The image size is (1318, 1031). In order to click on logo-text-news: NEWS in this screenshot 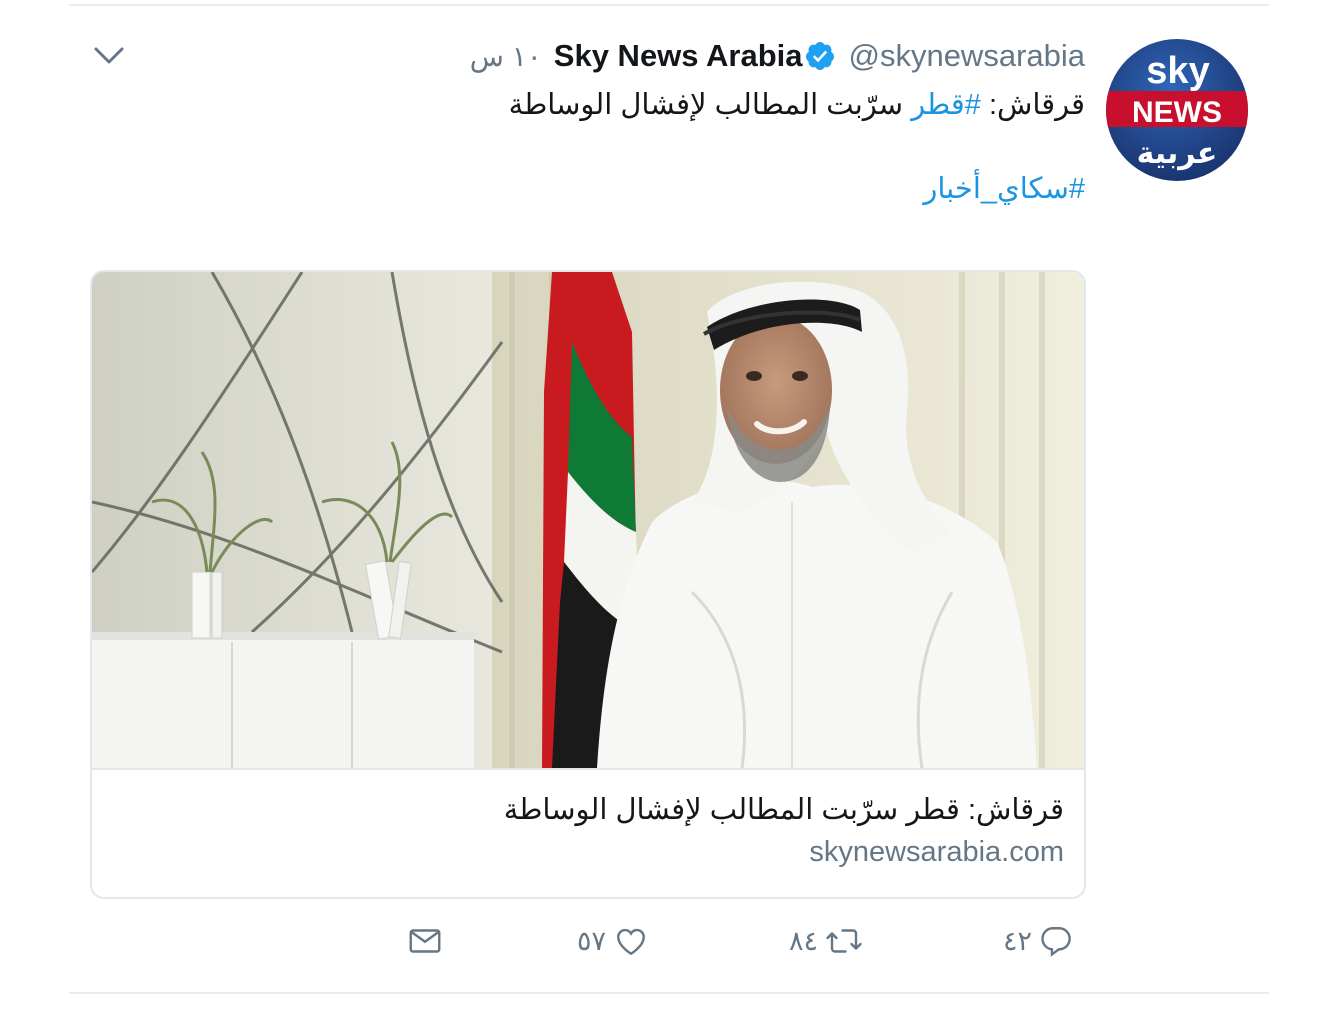, I will do `click(1177, 112)`.